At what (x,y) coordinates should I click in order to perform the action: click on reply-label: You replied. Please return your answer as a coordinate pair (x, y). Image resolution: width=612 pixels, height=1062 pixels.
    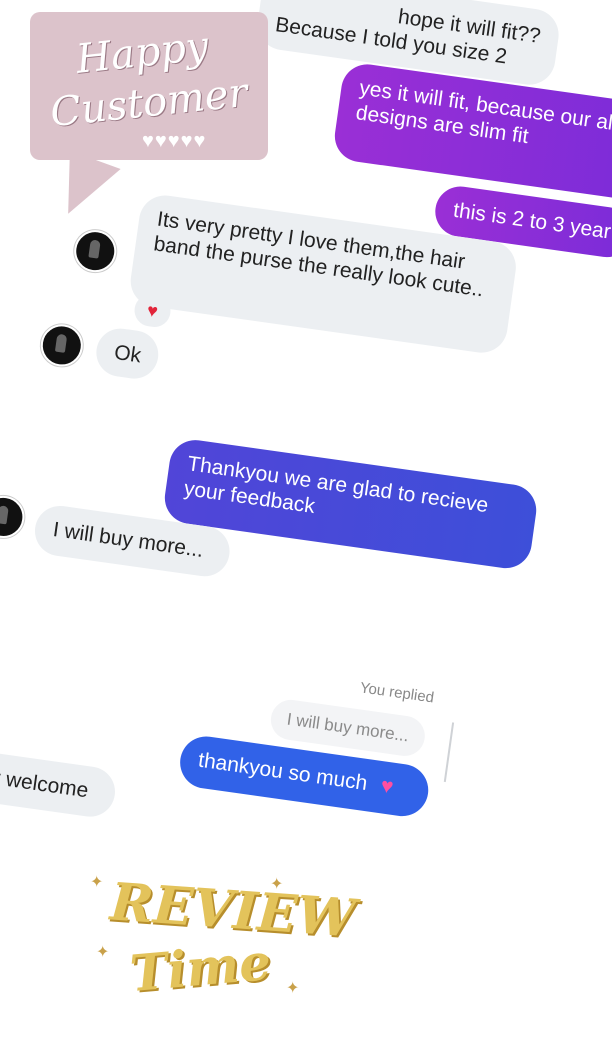
    Looking at the image, I should click on (397, 693).